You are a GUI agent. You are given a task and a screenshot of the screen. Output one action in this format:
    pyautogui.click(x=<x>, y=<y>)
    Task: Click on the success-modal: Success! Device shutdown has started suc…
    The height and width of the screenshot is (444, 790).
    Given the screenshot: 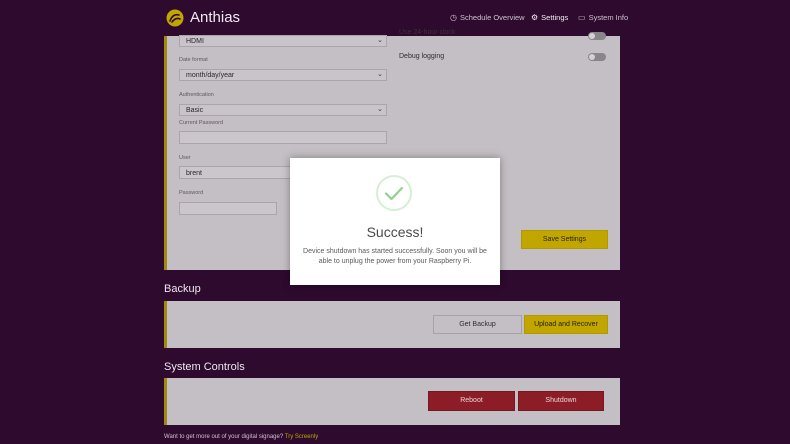 What is the action you would take?
    pyautogui.click(x=395, y=221)
    